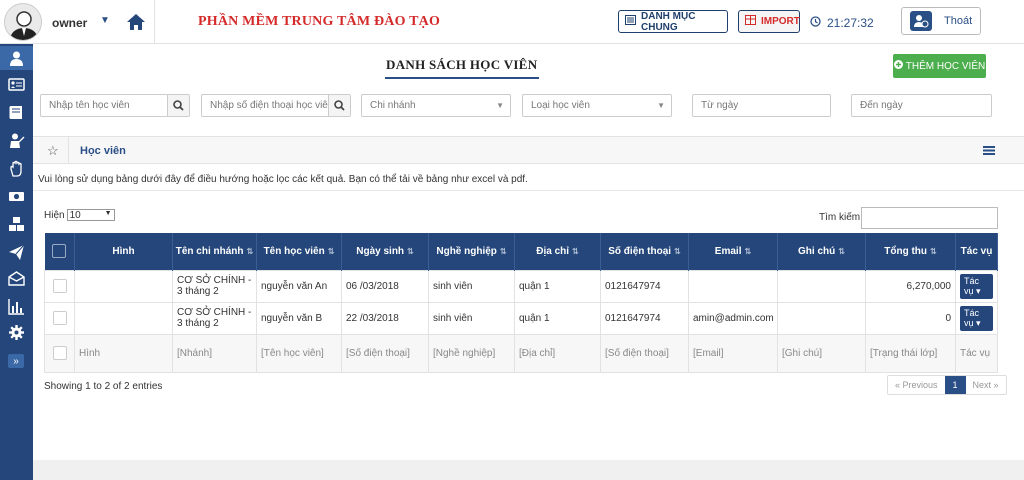 The height and width of the screenshot is (480, 1024). I want to click on table-search-input, so click(929, 218).